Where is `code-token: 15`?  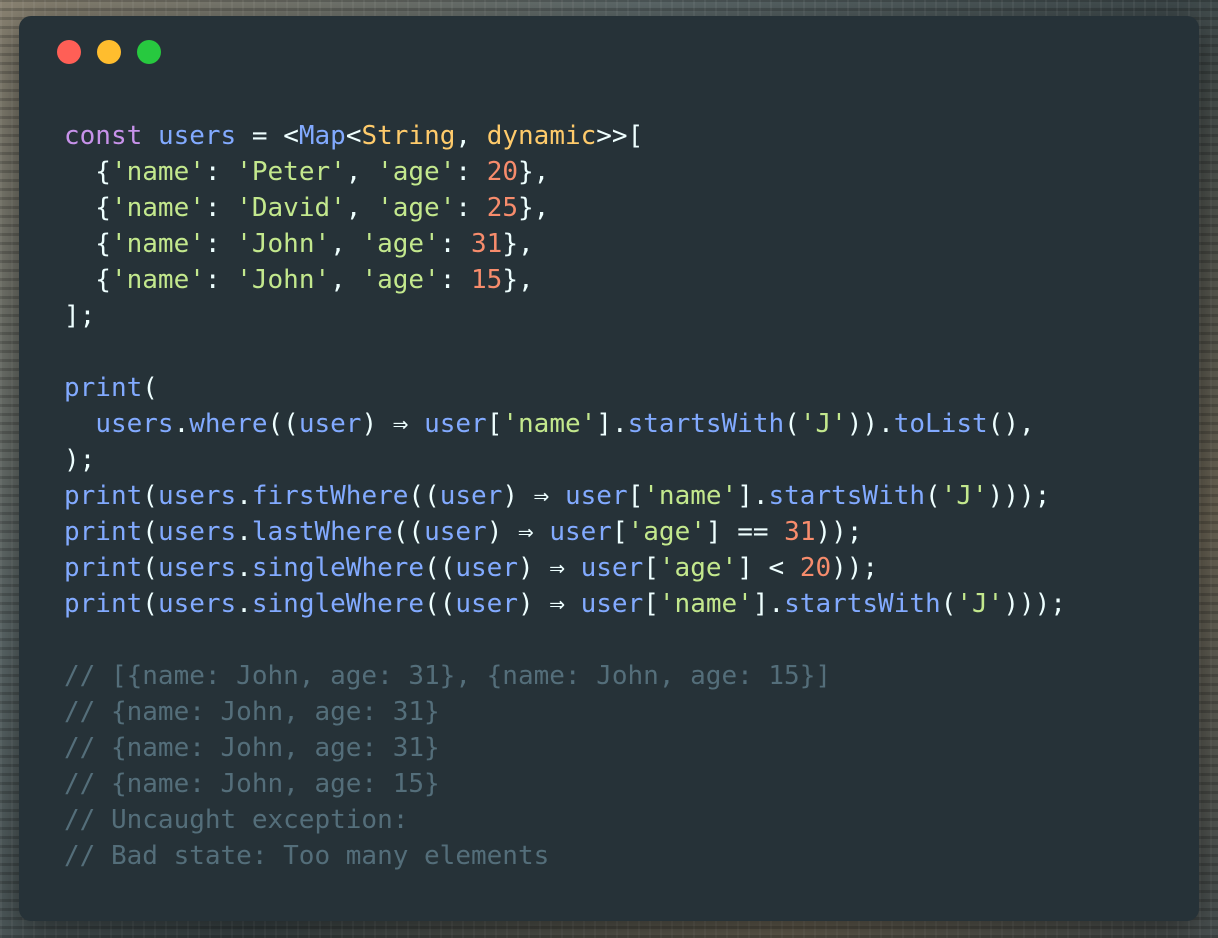
code-token: 15 is located at coordinates (487, 280).